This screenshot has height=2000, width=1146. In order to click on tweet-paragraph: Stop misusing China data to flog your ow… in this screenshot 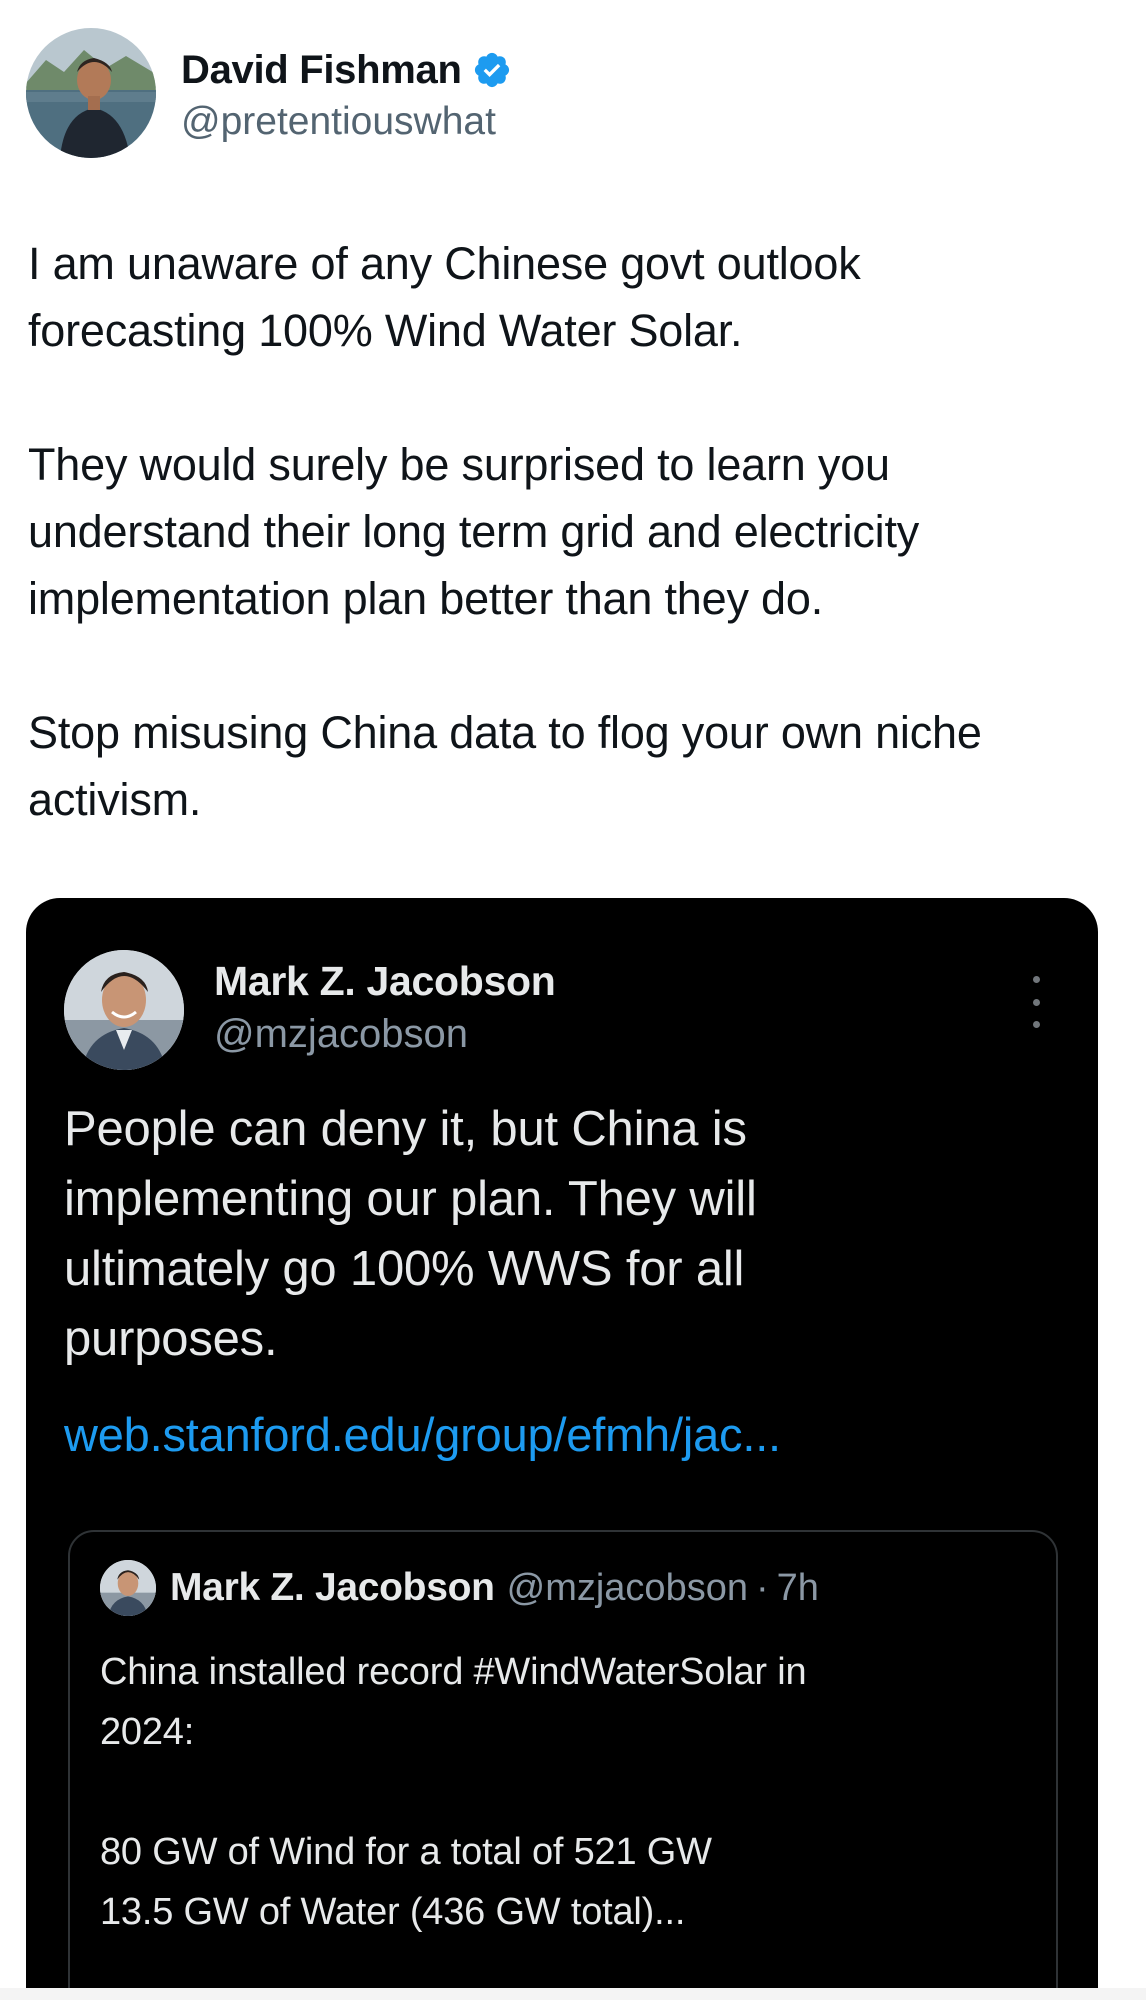, I will do `click(505, 766)`.